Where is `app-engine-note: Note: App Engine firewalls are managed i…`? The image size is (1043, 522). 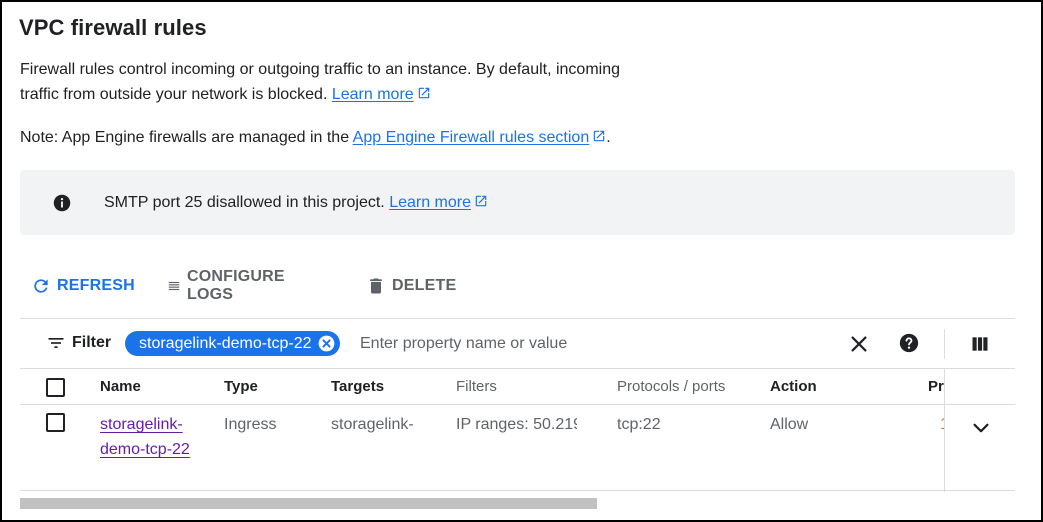 app-engine-note: Note: App Engine firewalls are managed i… is located at coordinates (315, 137).